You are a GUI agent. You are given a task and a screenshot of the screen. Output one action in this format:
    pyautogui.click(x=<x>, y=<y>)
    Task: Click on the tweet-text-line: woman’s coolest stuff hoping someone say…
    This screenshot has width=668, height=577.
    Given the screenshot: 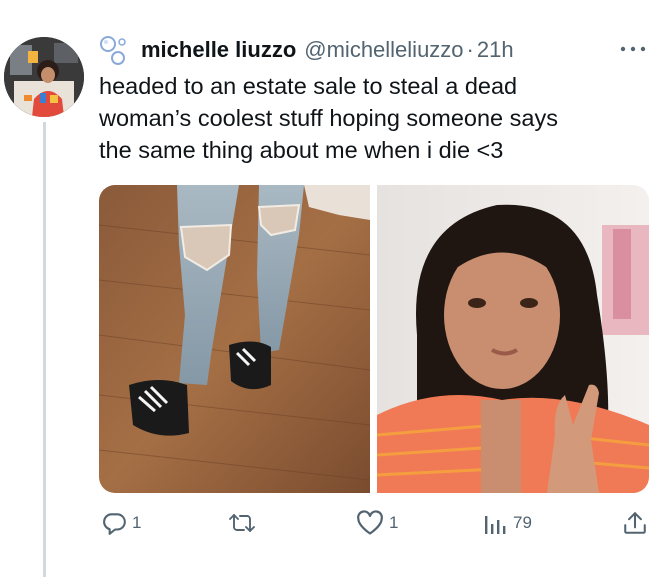 What is the action you would take?
    pyautogui.click(x=328, y=118)
    